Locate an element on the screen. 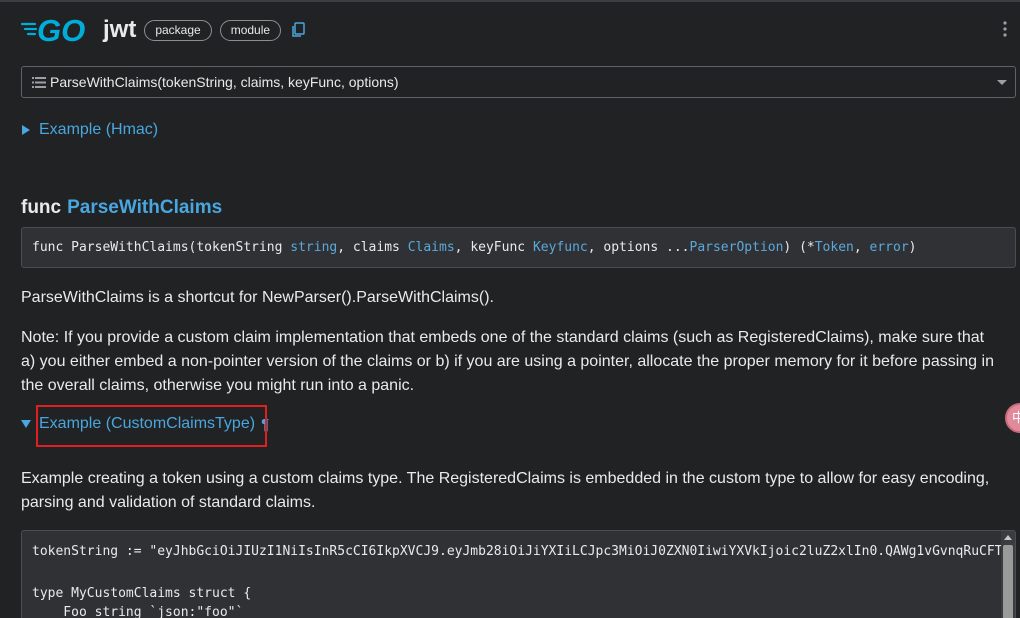 The image size is (1020, 618). highlight-annotation-box is located at coordinates (151, 426).